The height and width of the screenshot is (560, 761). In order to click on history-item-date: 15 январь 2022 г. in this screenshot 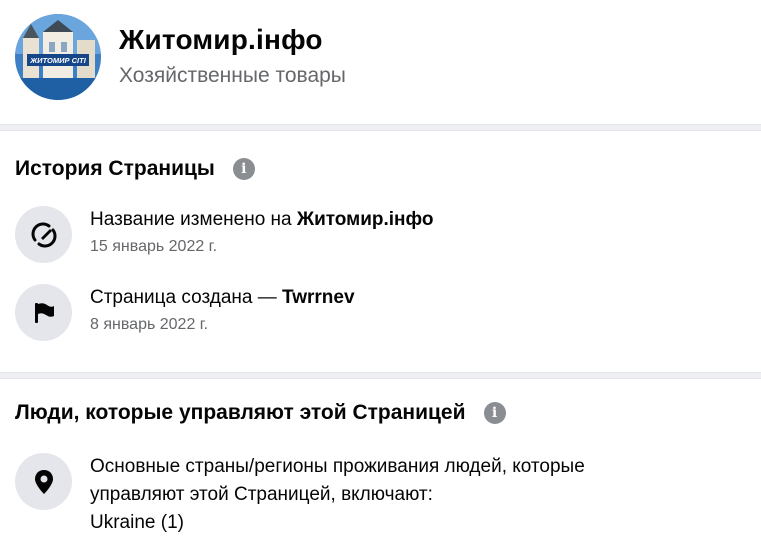, I will do `click(154, 246)`.